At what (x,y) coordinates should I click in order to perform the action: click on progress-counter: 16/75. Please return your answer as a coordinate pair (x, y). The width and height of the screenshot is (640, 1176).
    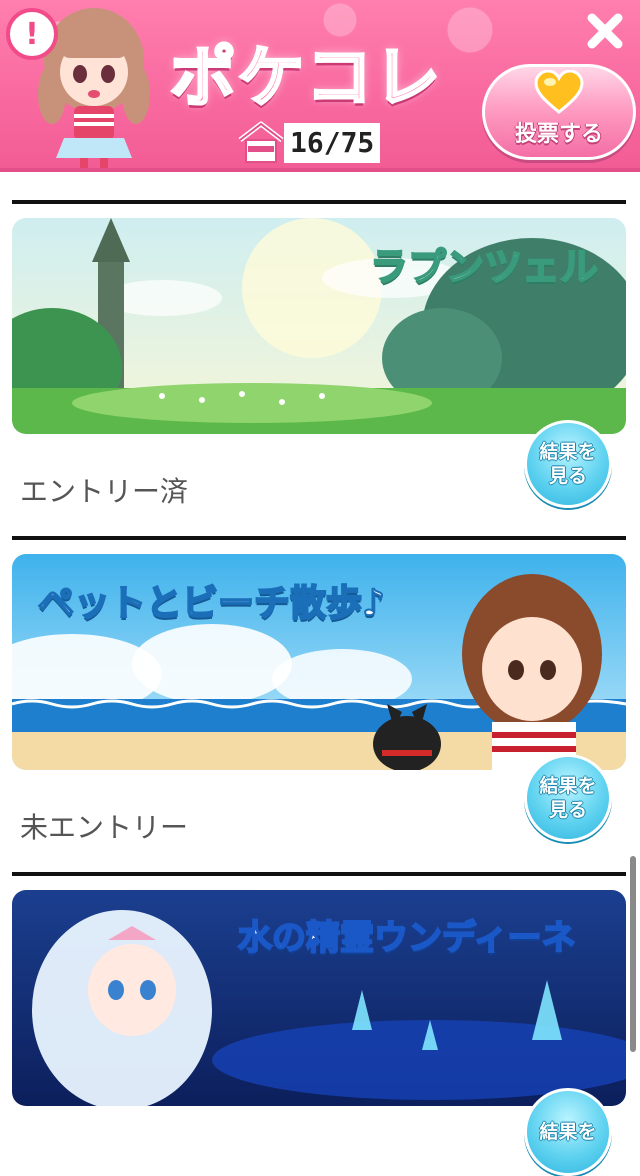
    Looking at the image, I should click on (318, 143).